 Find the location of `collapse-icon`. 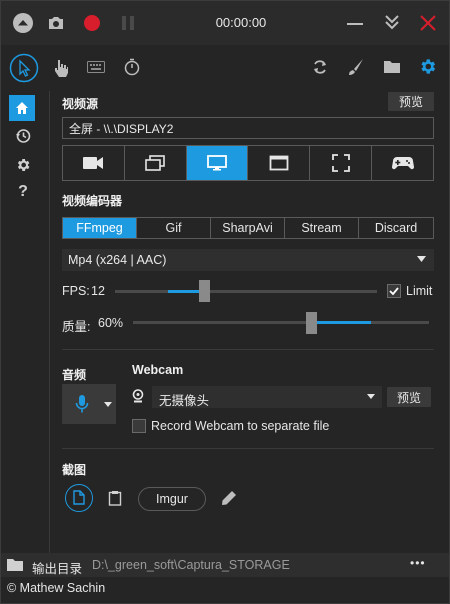

collapse-icon is located at coordinates (23, 23).